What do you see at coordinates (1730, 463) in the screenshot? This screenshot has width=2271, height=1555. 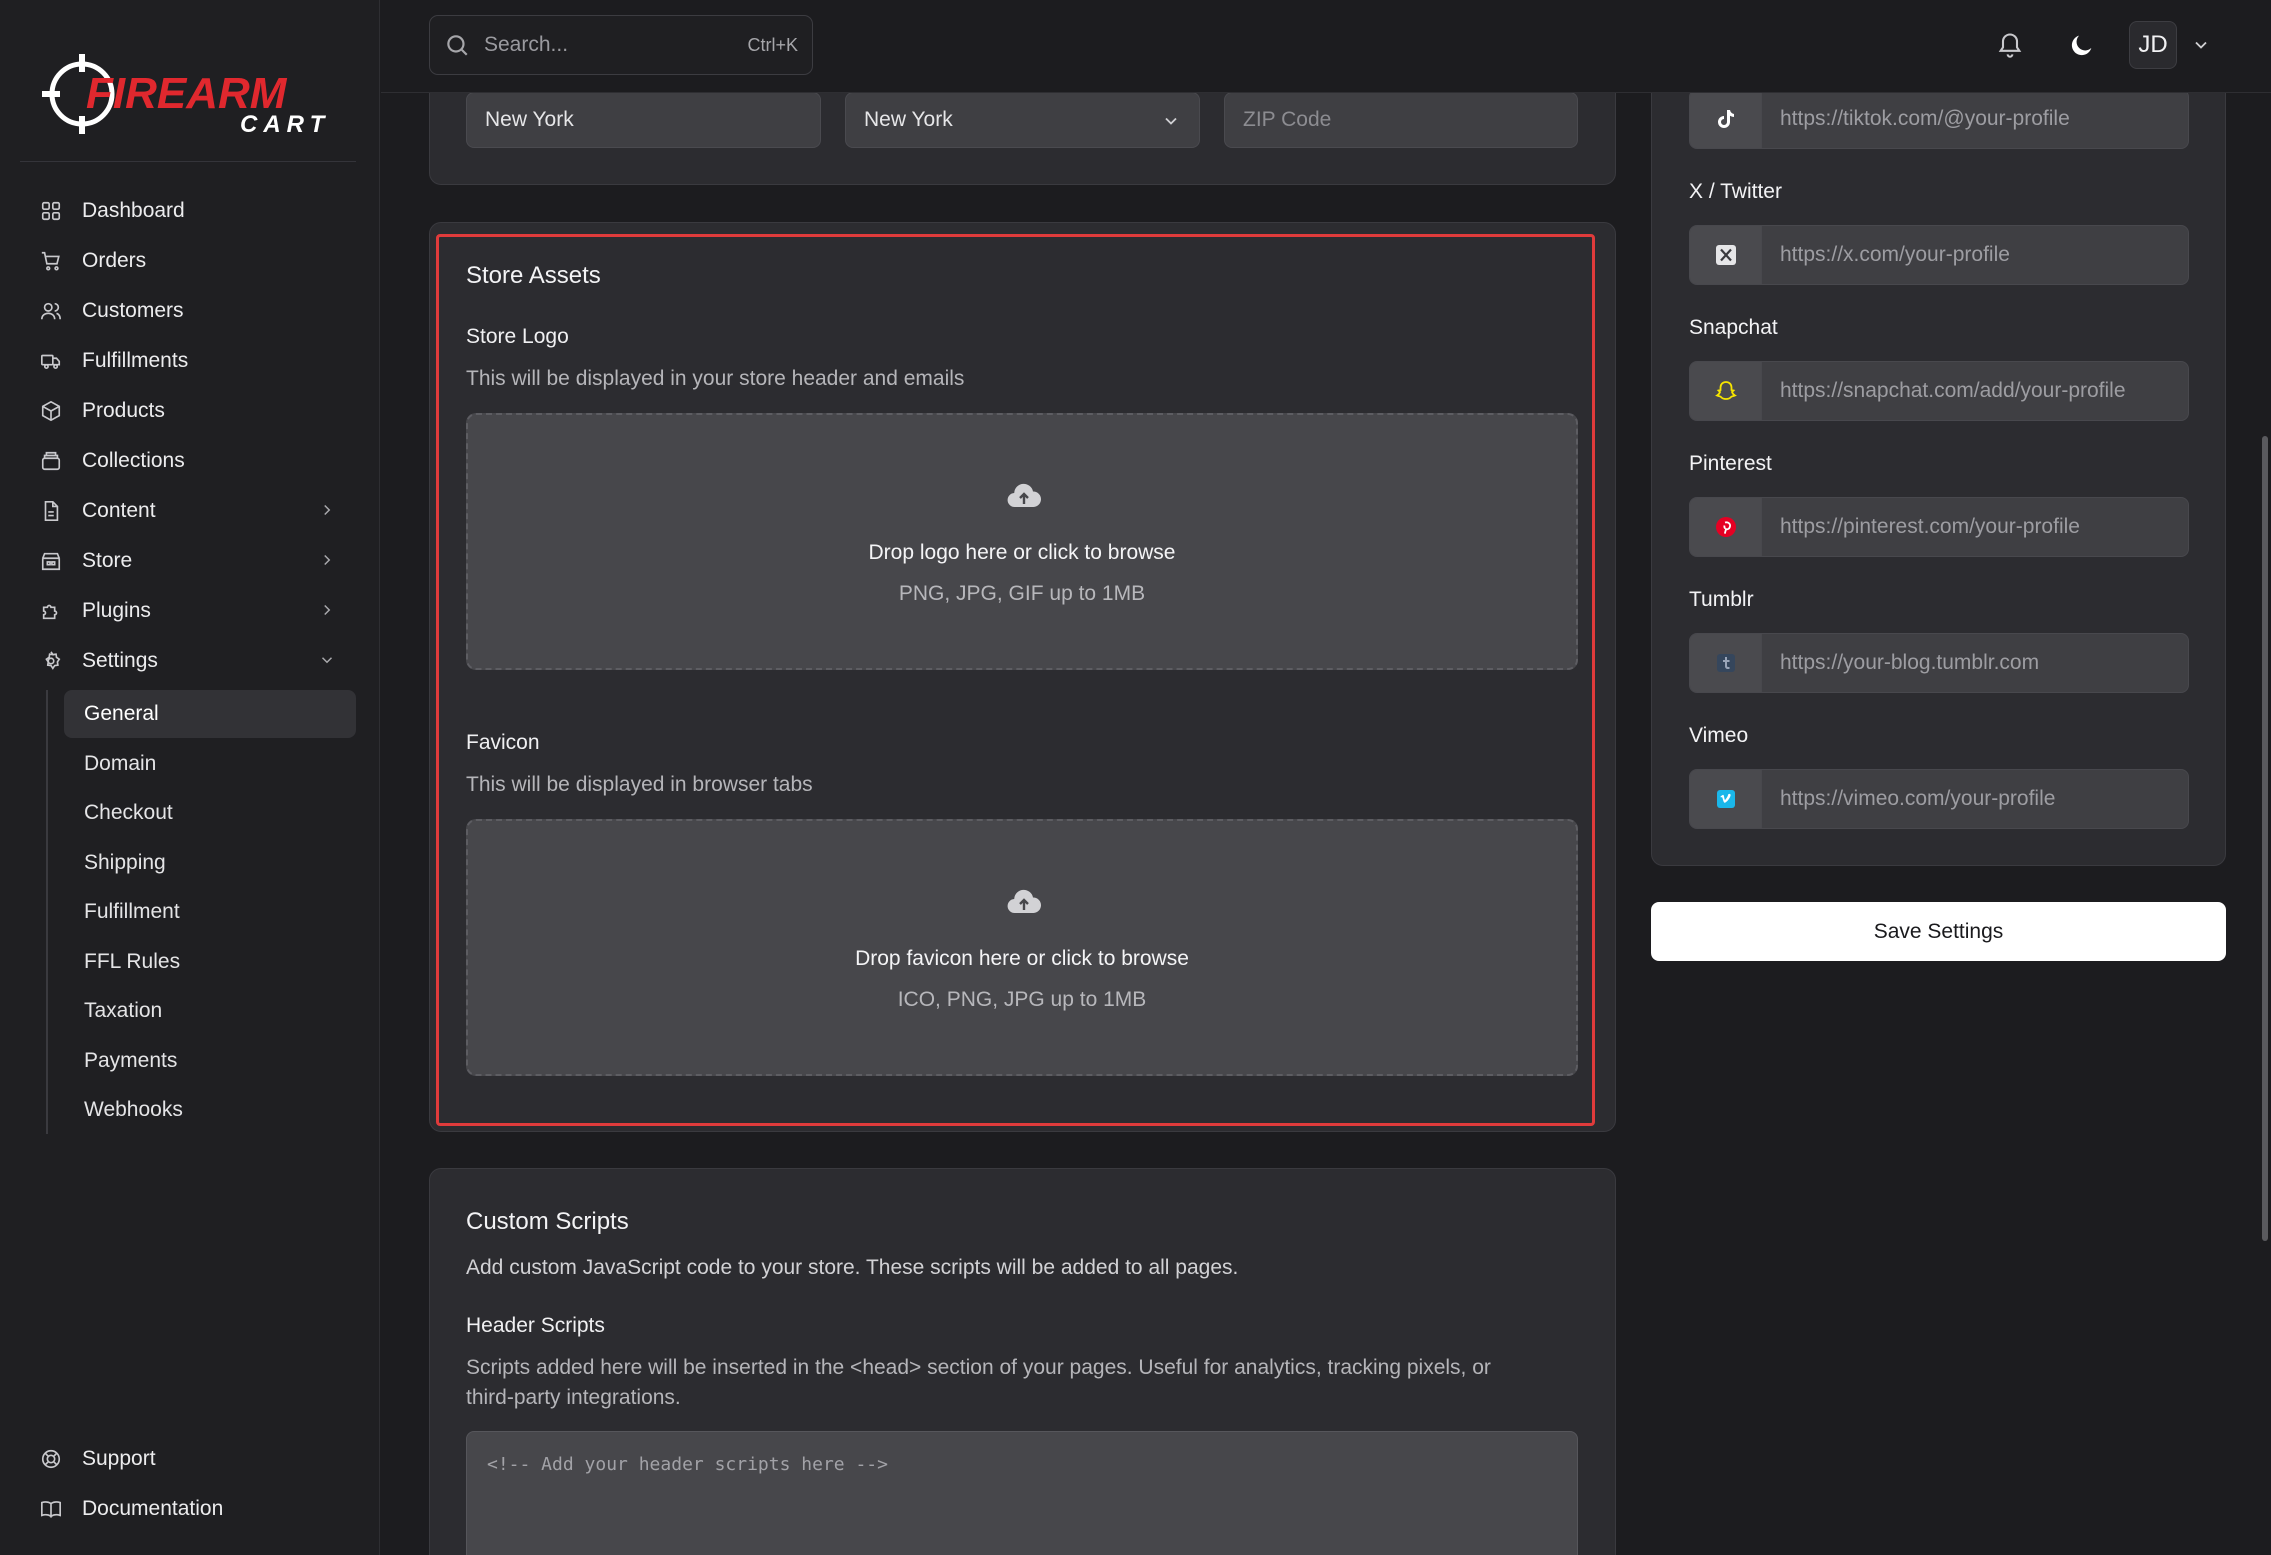 I see `pinterest-label: Pinterest` at bounding box center [1730, 463].